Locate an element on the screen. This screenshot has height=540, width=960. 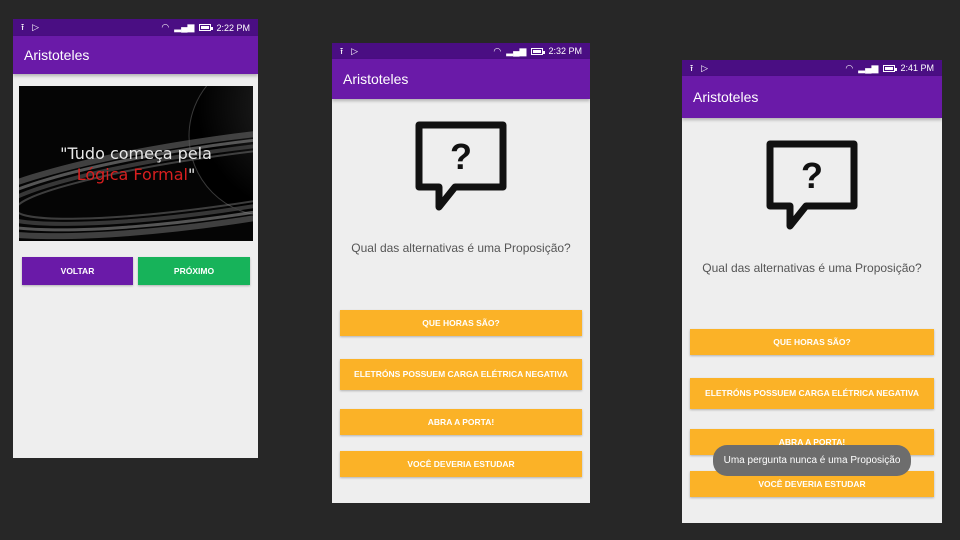
option-button-4: VOCÊ DEVERIA ESTUDAR is located at coordinates (461, 464).